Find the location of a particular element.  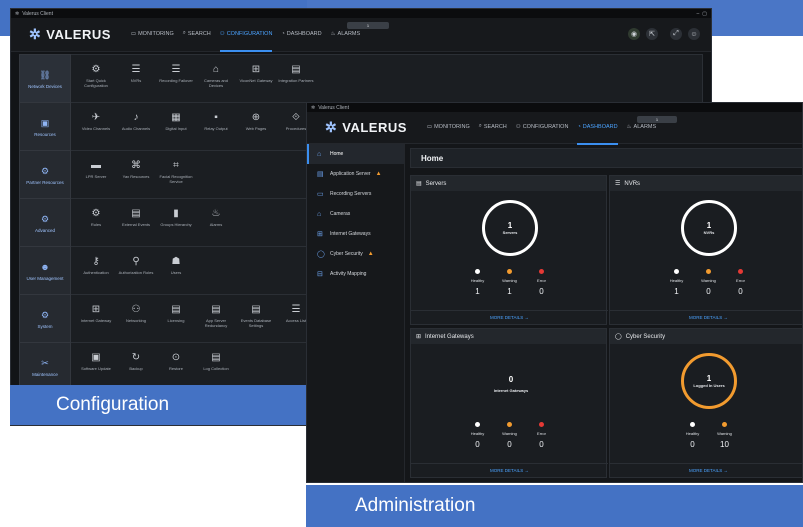

tile-log-collection: ▤ Log Collection is located at coordinates (216, 362).